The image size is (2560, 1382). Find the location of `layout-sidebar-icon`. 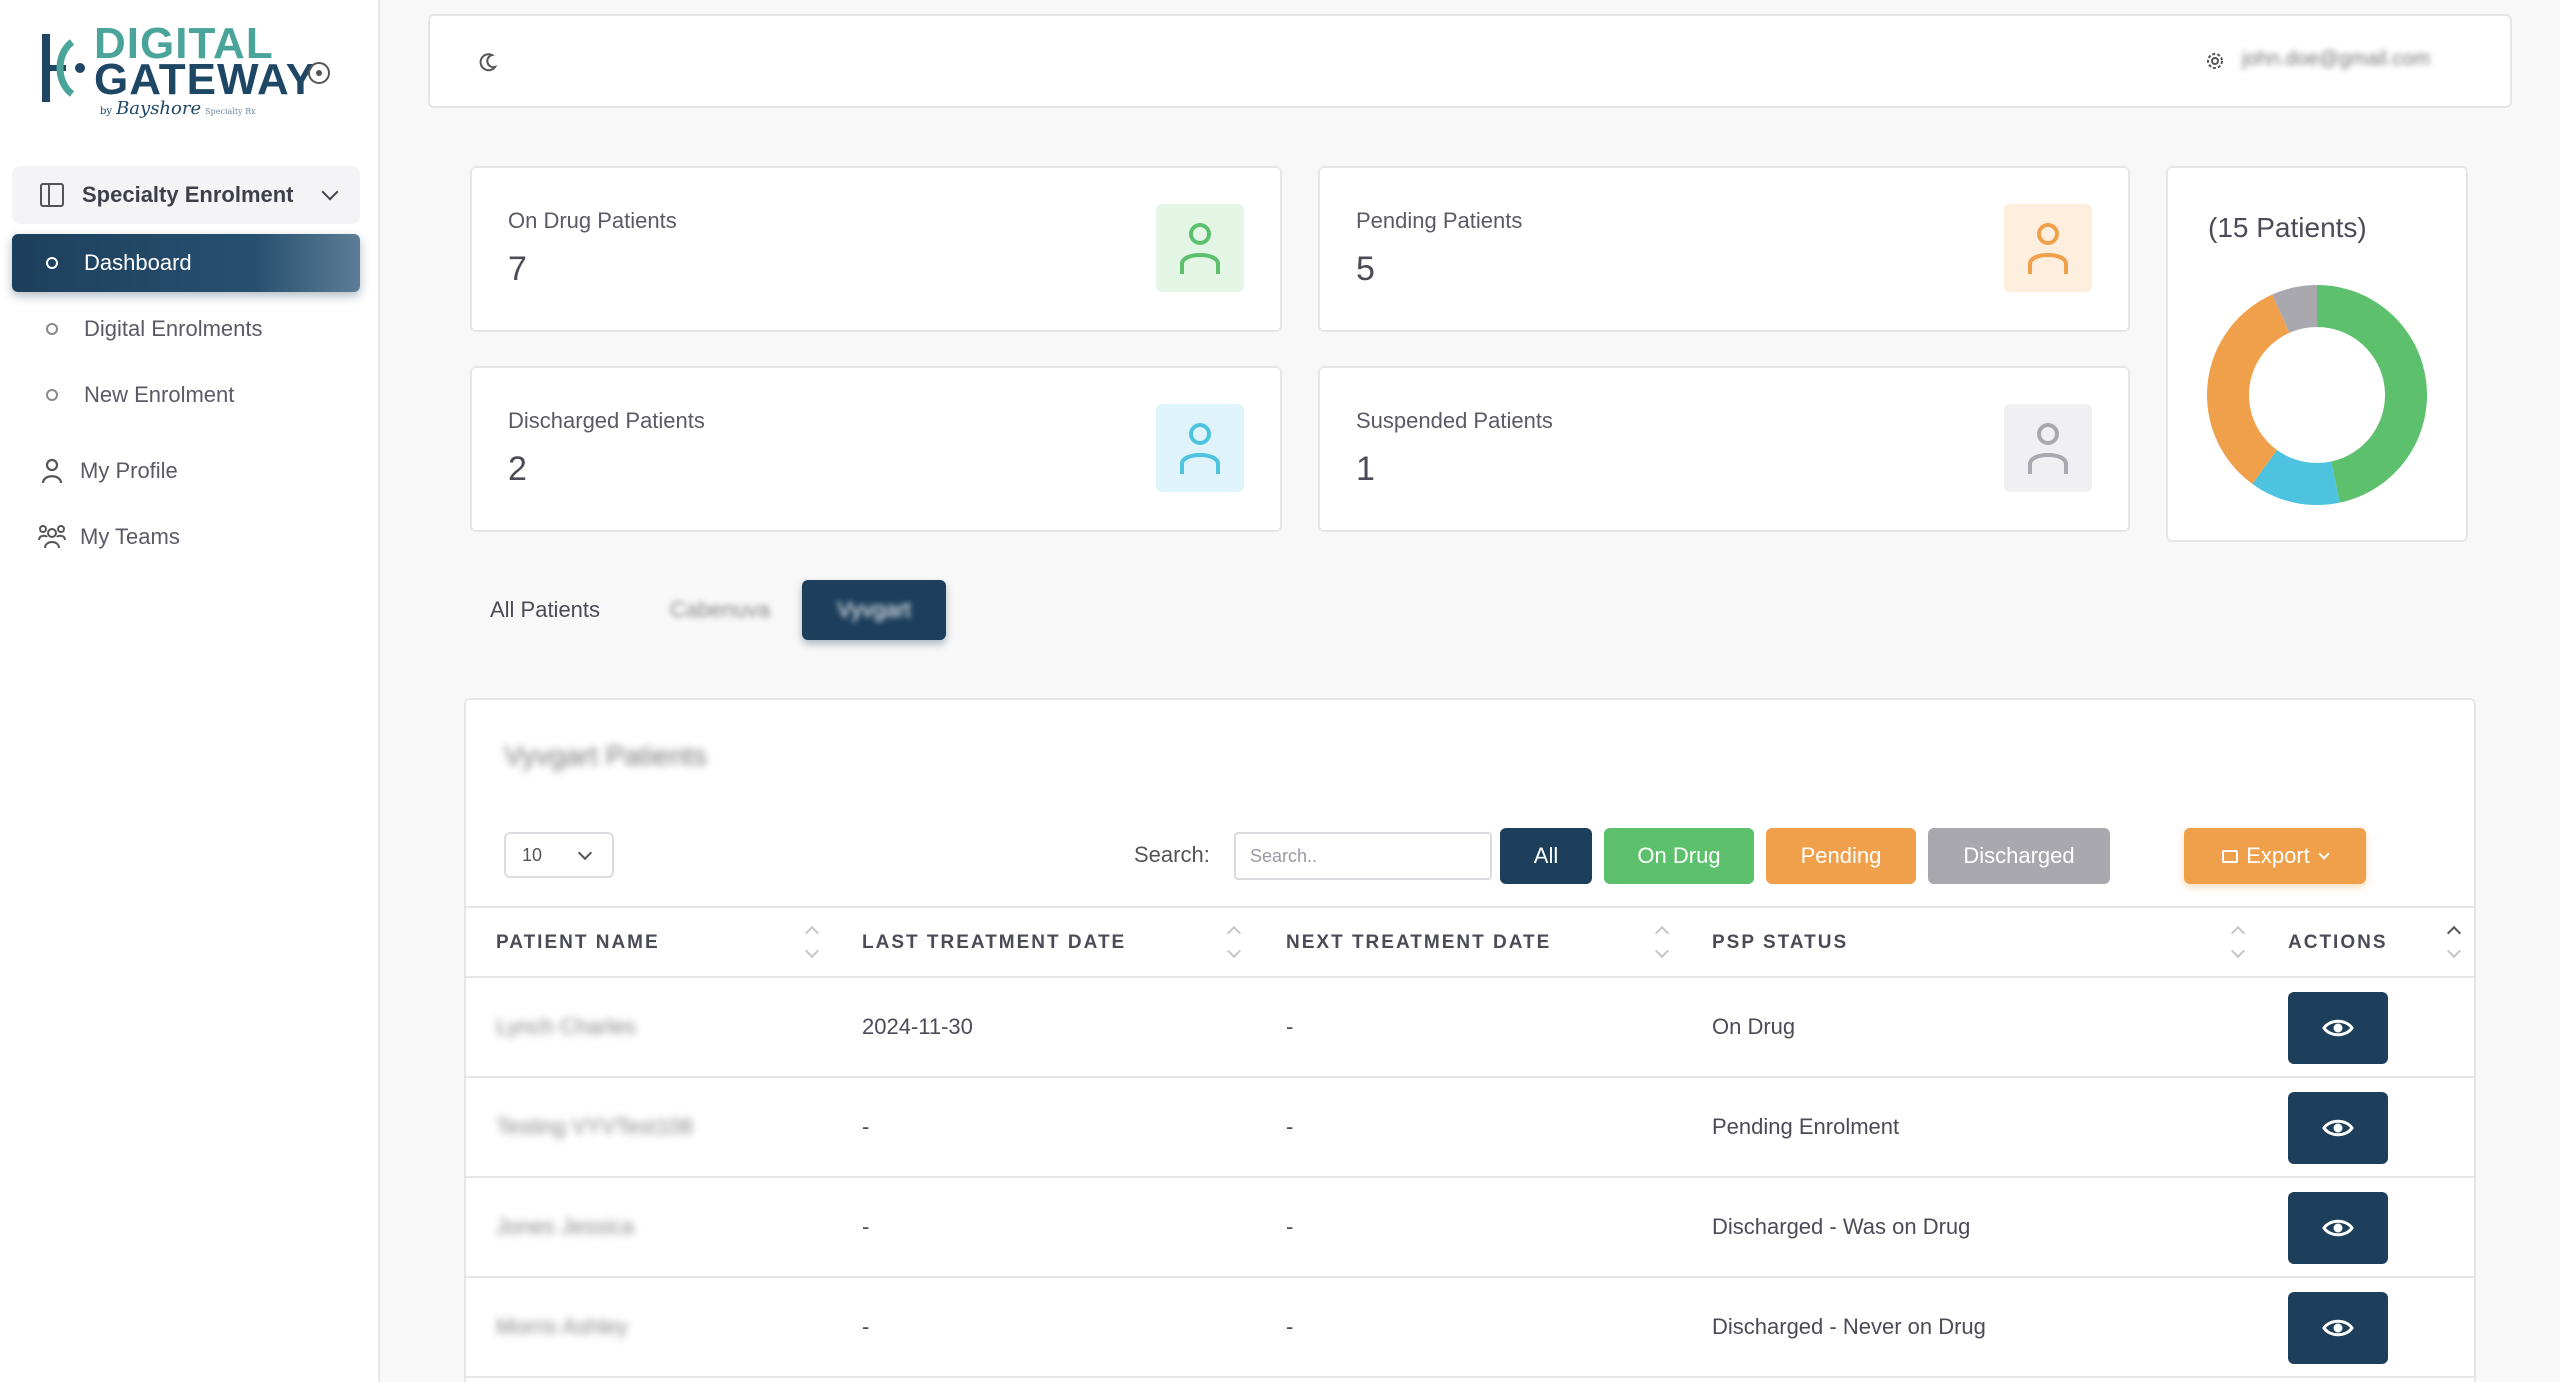

layout-sidebar-icon is located at coordinates (52, 195).